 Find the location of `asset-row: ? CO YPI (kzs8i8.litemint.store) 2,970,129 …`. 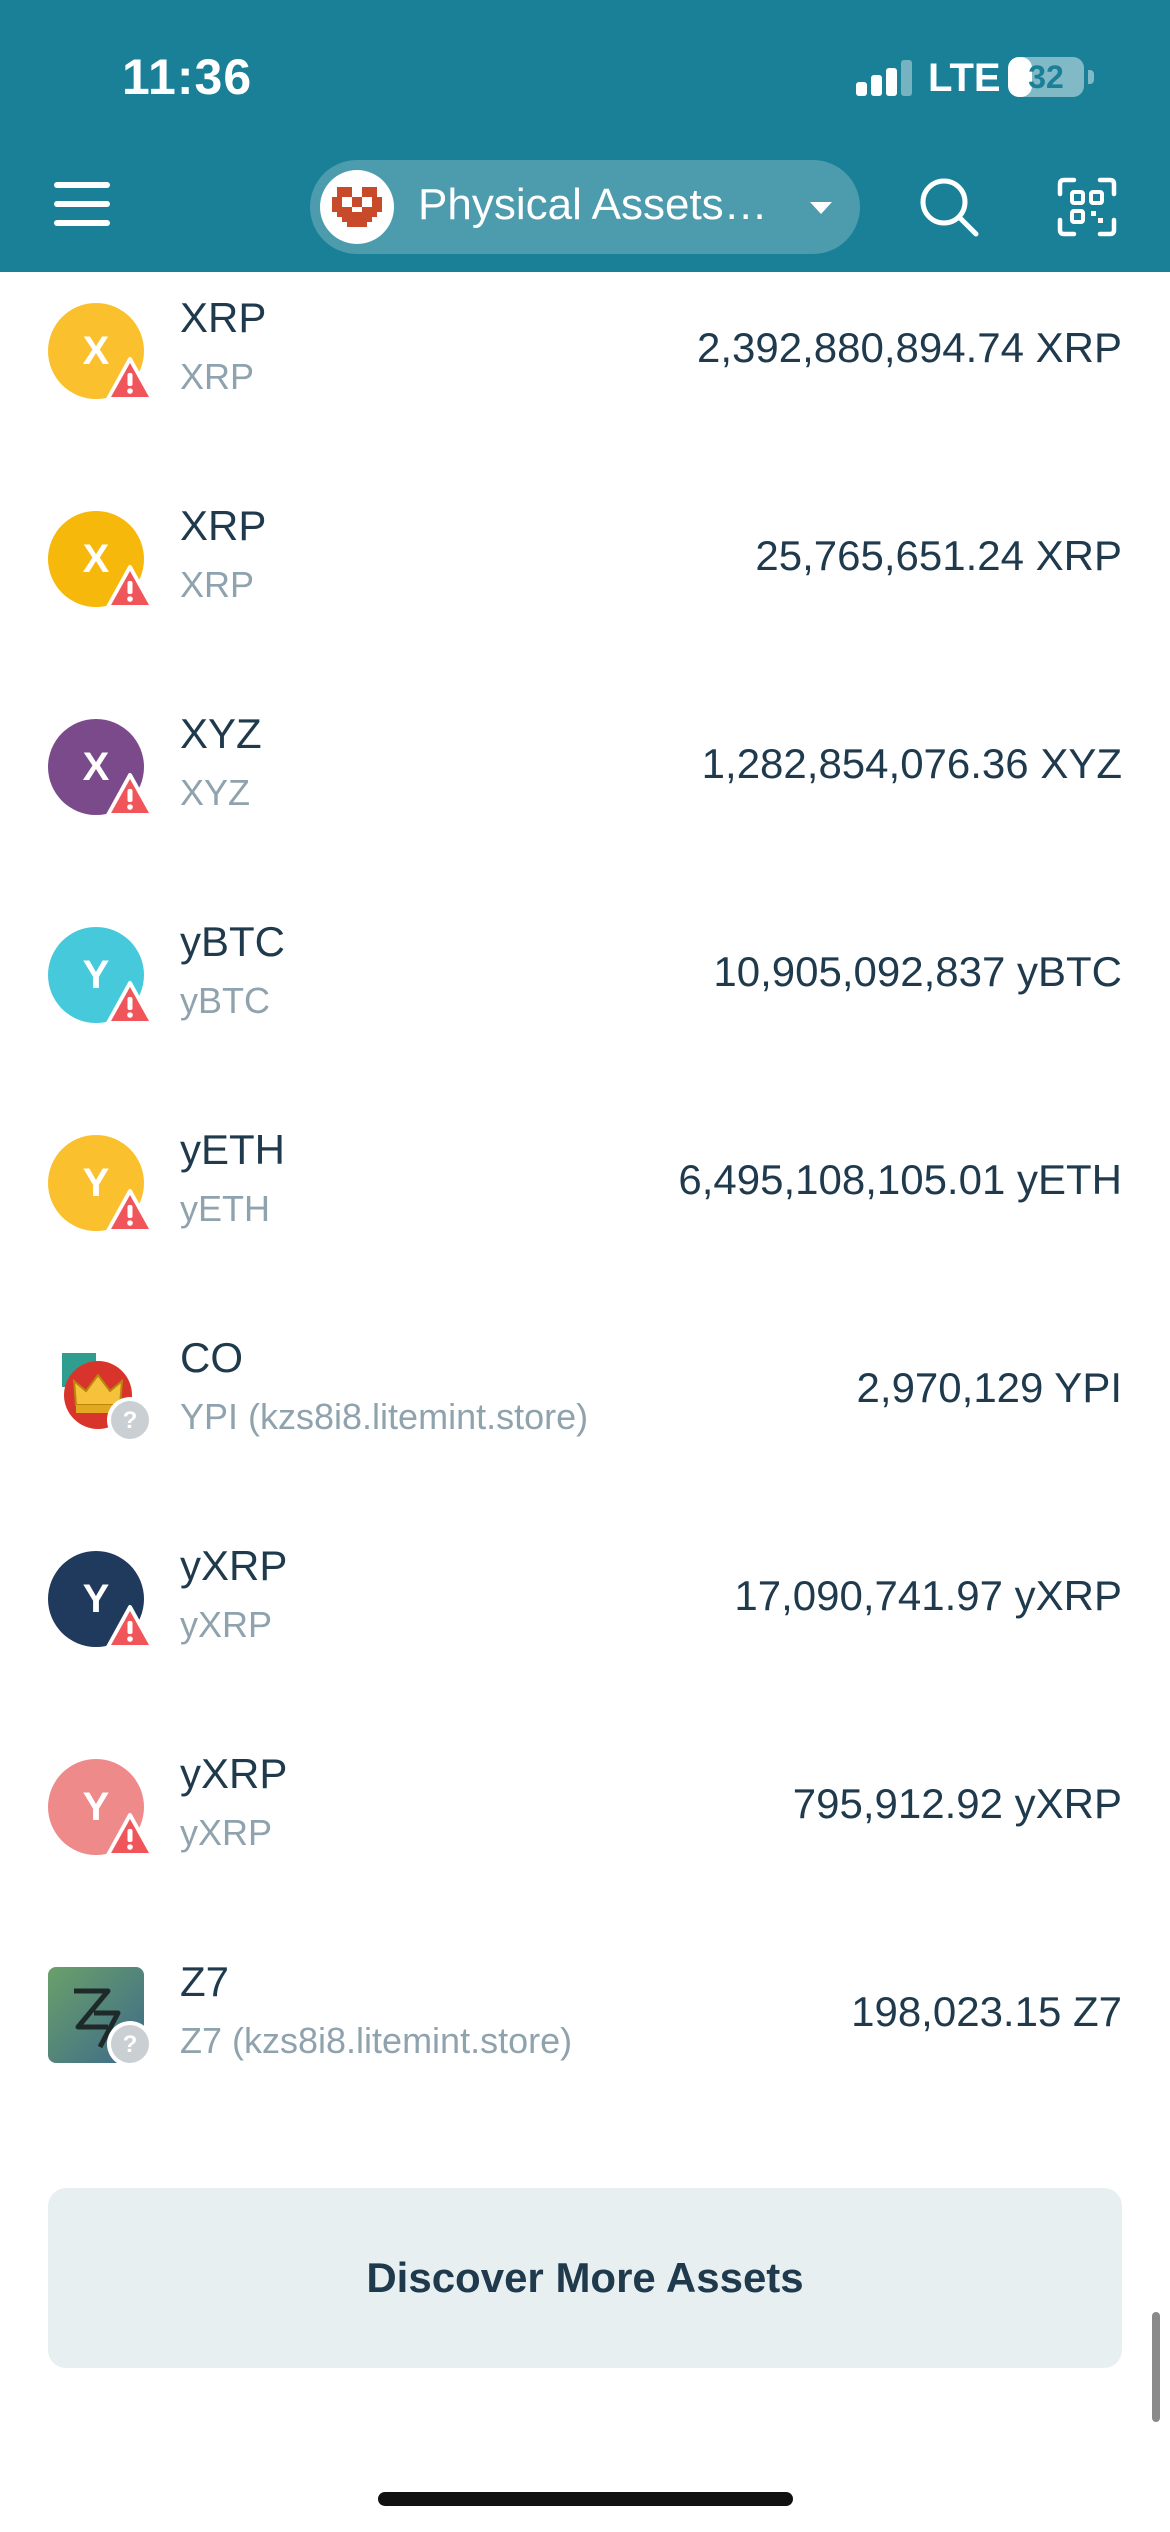

asset-row: ? CO YPI (kzs8i8.litemint.store) 2,970,129 … is located at coordinates (585, 1425).